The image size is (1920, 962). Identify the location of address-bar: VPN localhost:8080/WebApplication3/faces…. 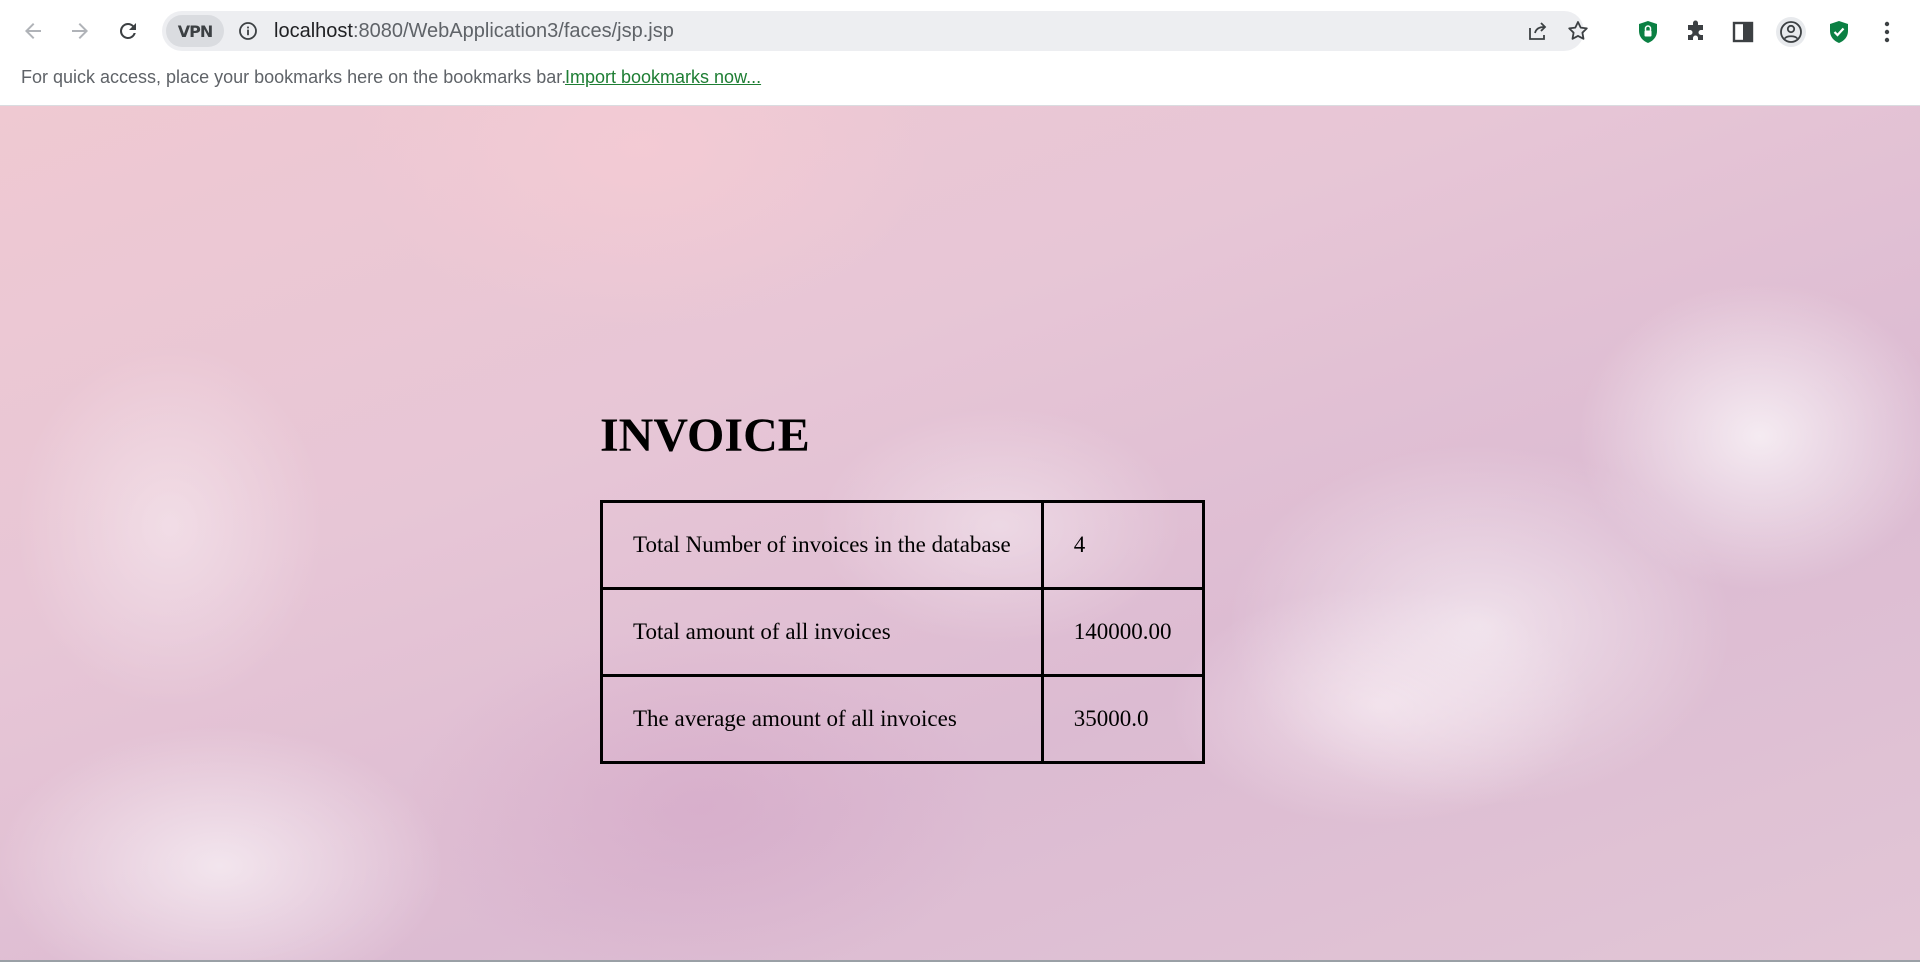
(875, 31).